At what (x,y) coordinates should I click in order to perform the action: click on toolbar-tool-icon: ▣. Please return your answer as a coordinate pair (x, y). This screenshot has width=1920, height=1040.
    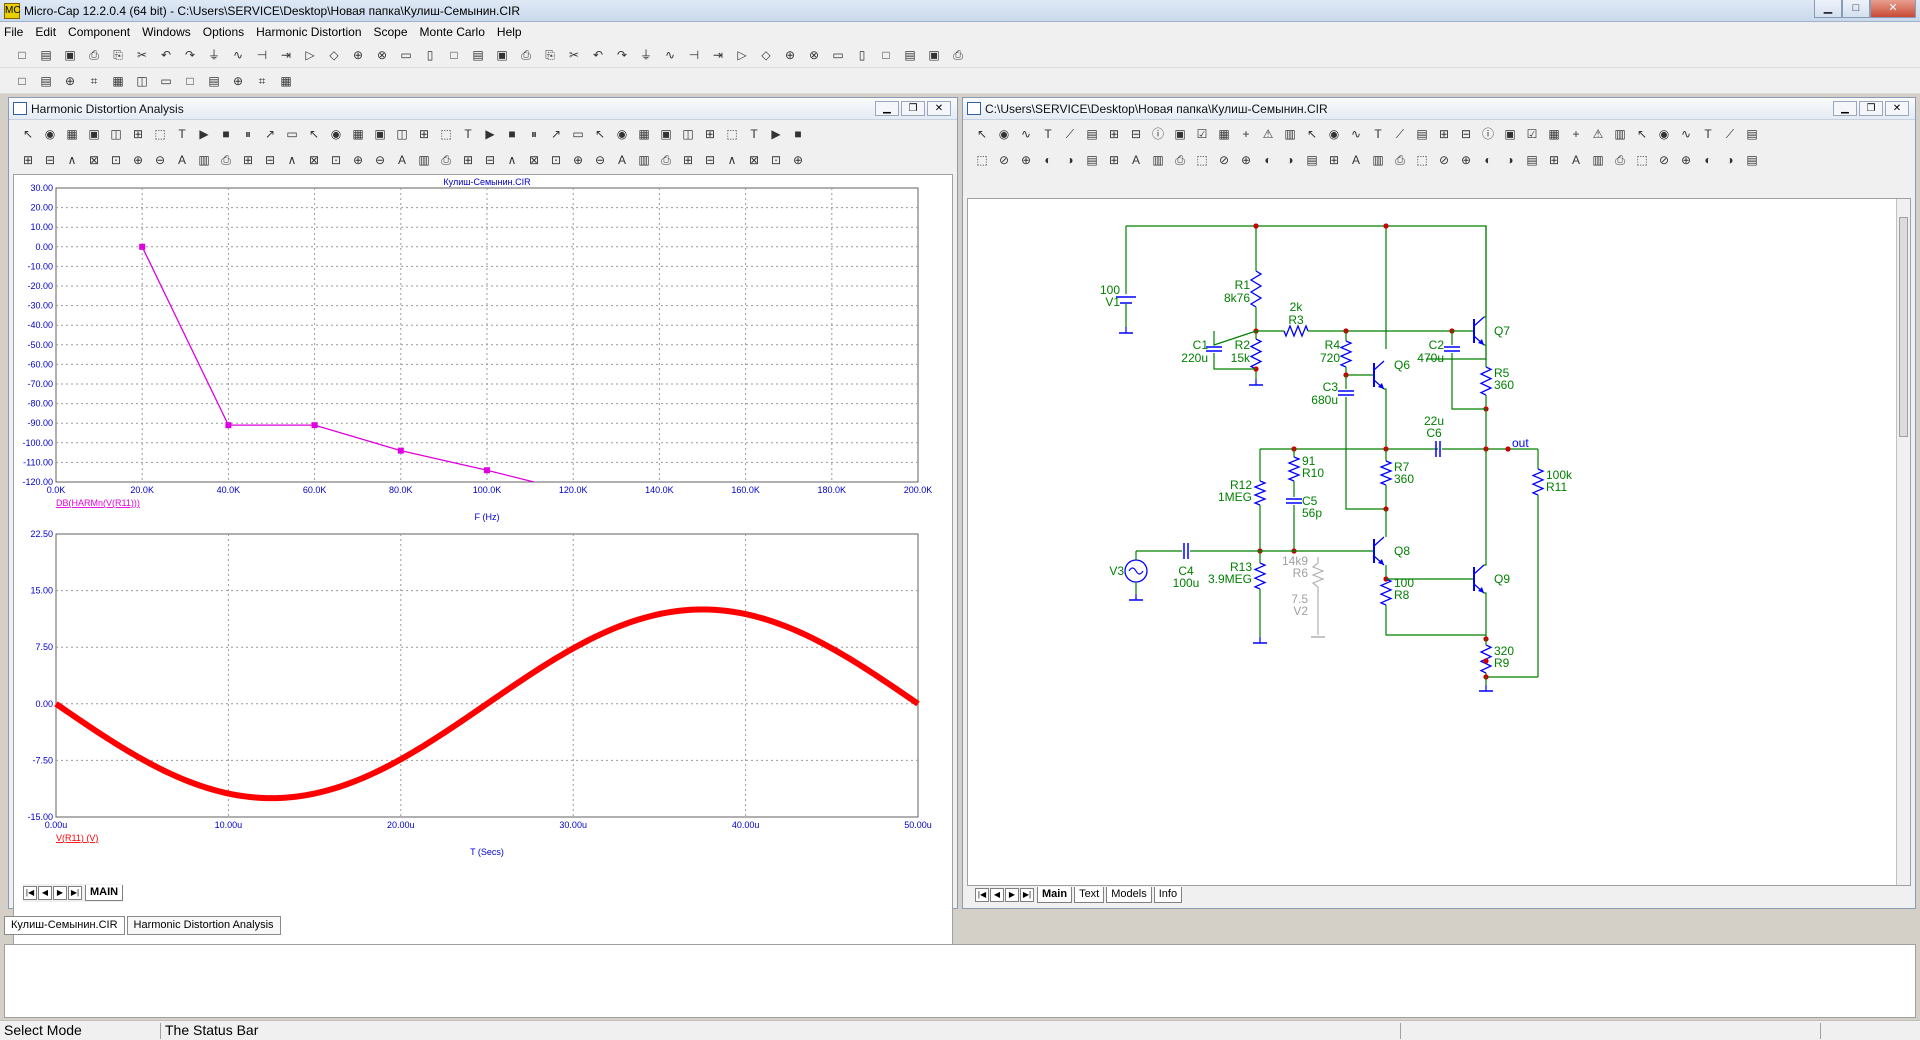
    Looking at the image, I should click on (934, 55).